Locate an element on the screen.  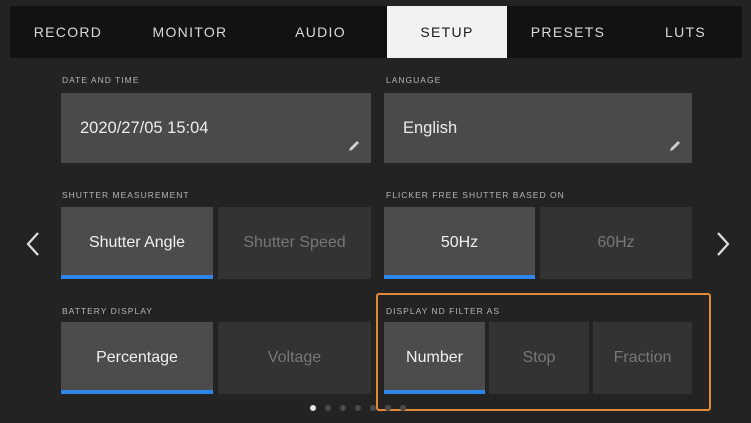
fraction-text: Fraction is located at coordinates (642, 357).